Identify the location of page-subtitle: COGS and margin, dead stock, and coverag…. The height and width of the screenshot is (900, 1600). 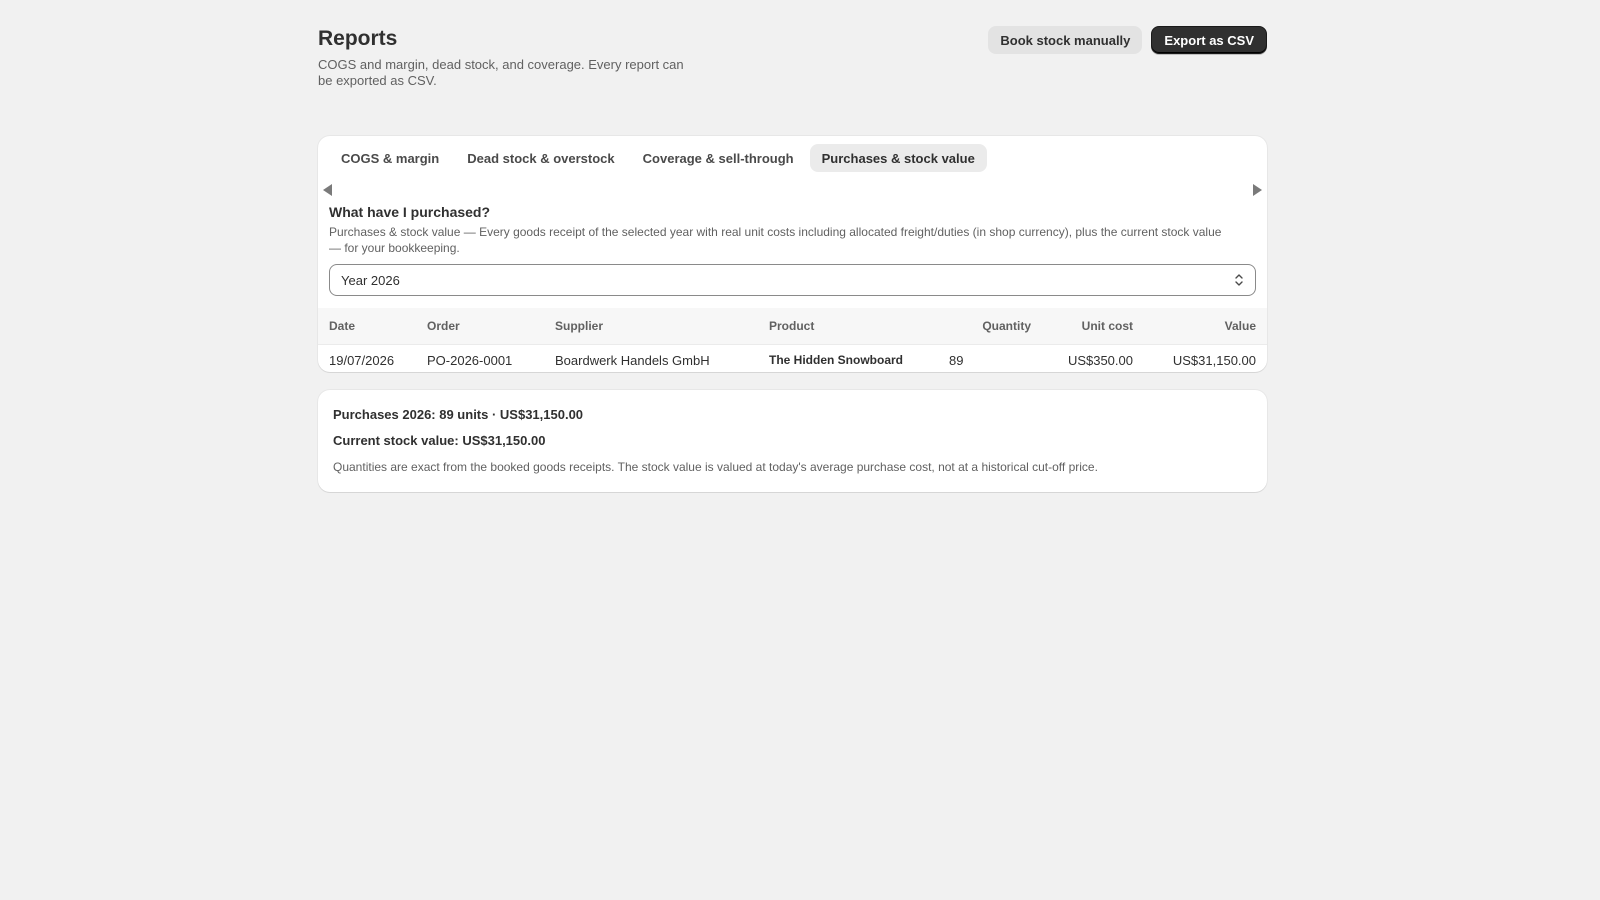
(501, 72).